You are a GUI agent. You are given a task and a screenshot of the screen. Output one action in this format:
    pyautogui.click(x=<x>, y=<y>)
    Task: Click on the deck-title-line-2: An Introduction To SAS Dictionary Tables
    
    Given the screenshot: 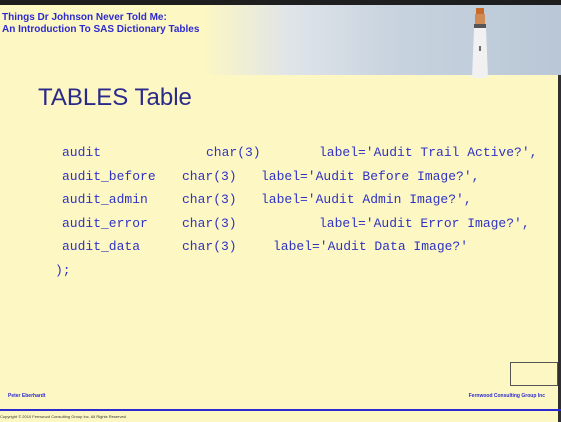 What is the action you would take?
    pyautogui.click(x=101, y=29)
    